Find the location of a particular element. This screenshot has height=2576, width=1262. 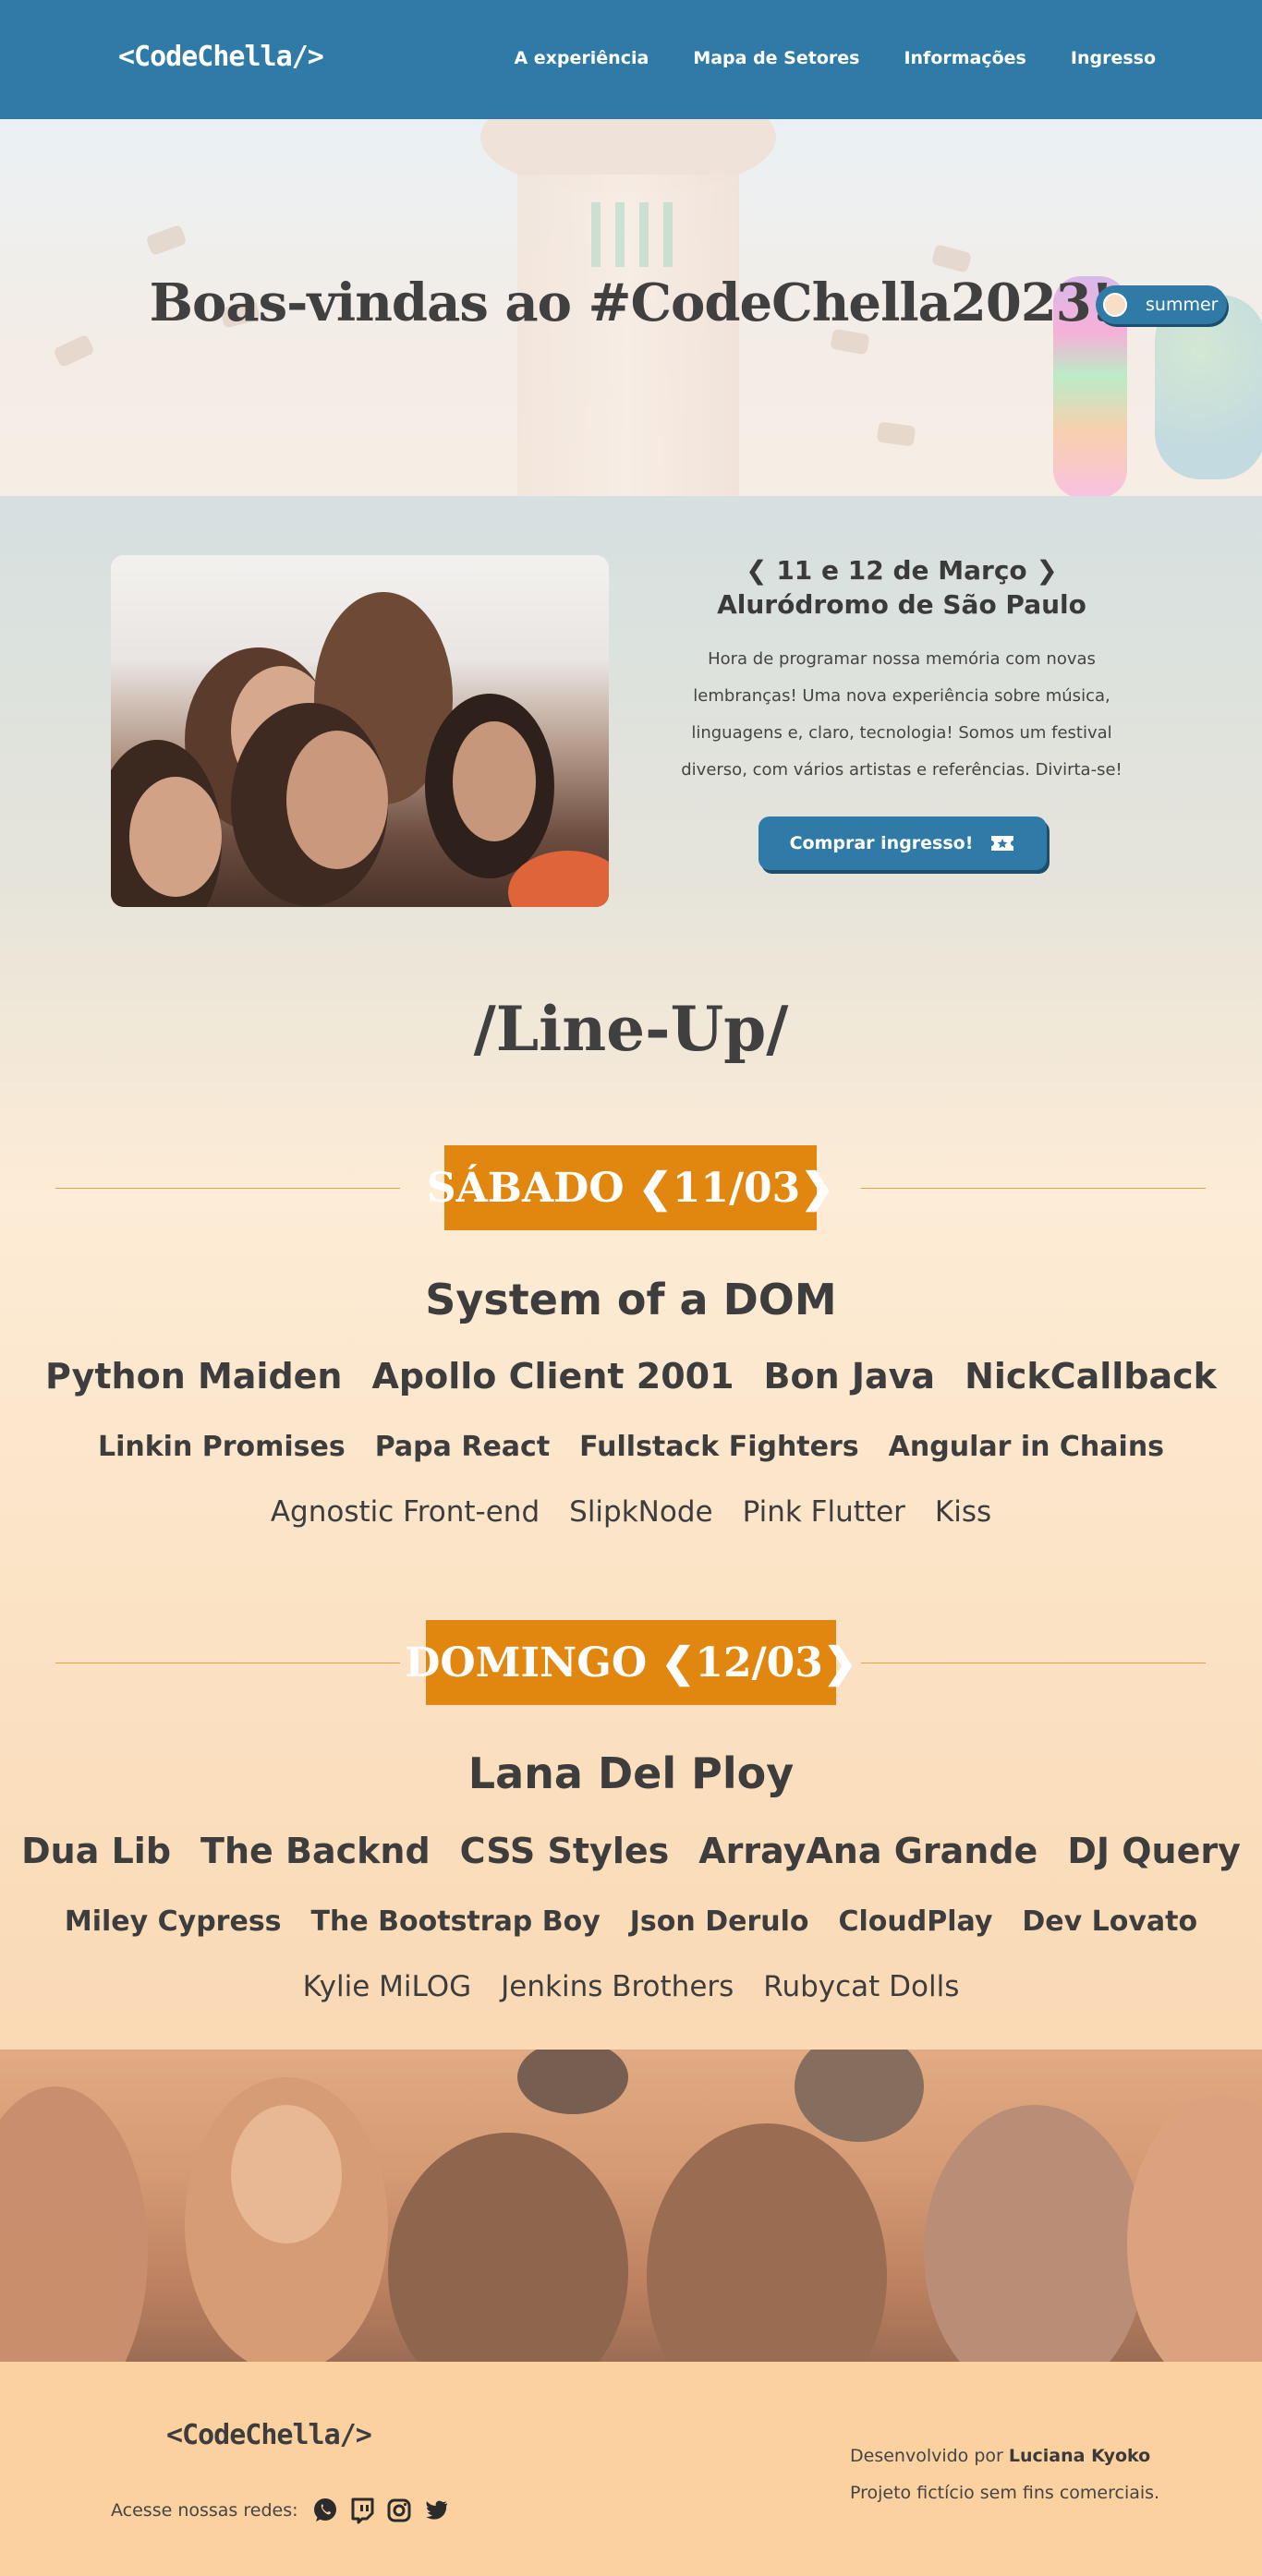

artist-name: ArrayAna Grande is located at coordinates (868, 1851).